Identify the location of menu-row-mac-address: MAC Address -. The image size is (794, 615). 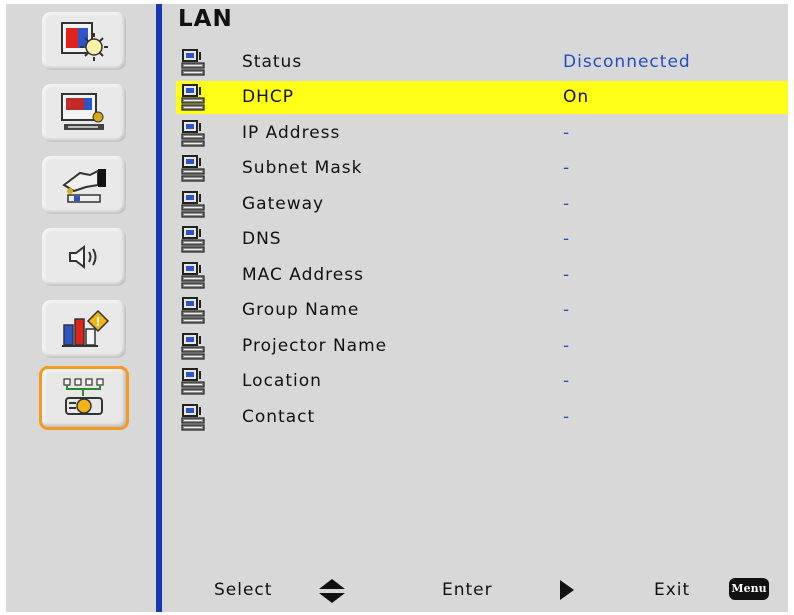
(482, 275).